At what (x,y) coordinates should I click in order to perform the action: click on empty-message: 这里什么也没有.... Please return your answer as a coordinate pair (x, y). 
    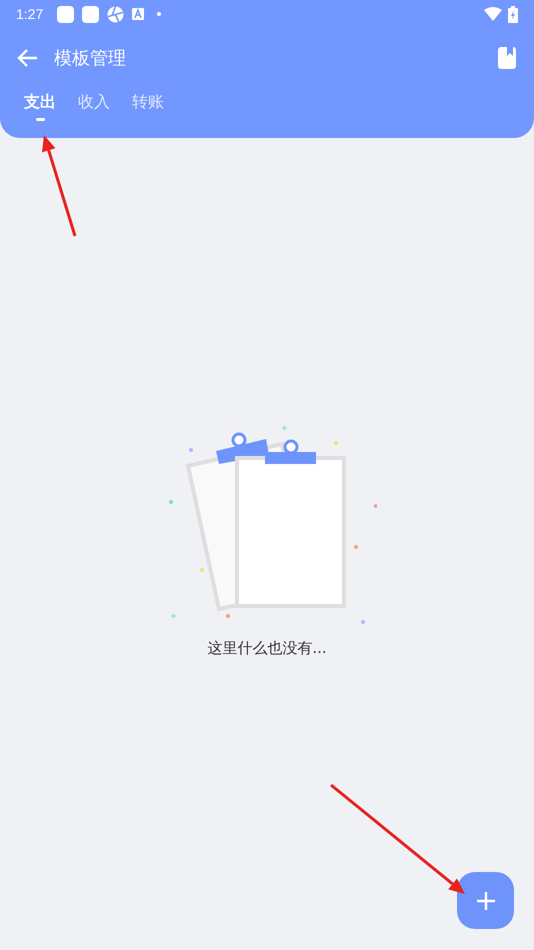
    Looking at the image, I should click on (267, 648).